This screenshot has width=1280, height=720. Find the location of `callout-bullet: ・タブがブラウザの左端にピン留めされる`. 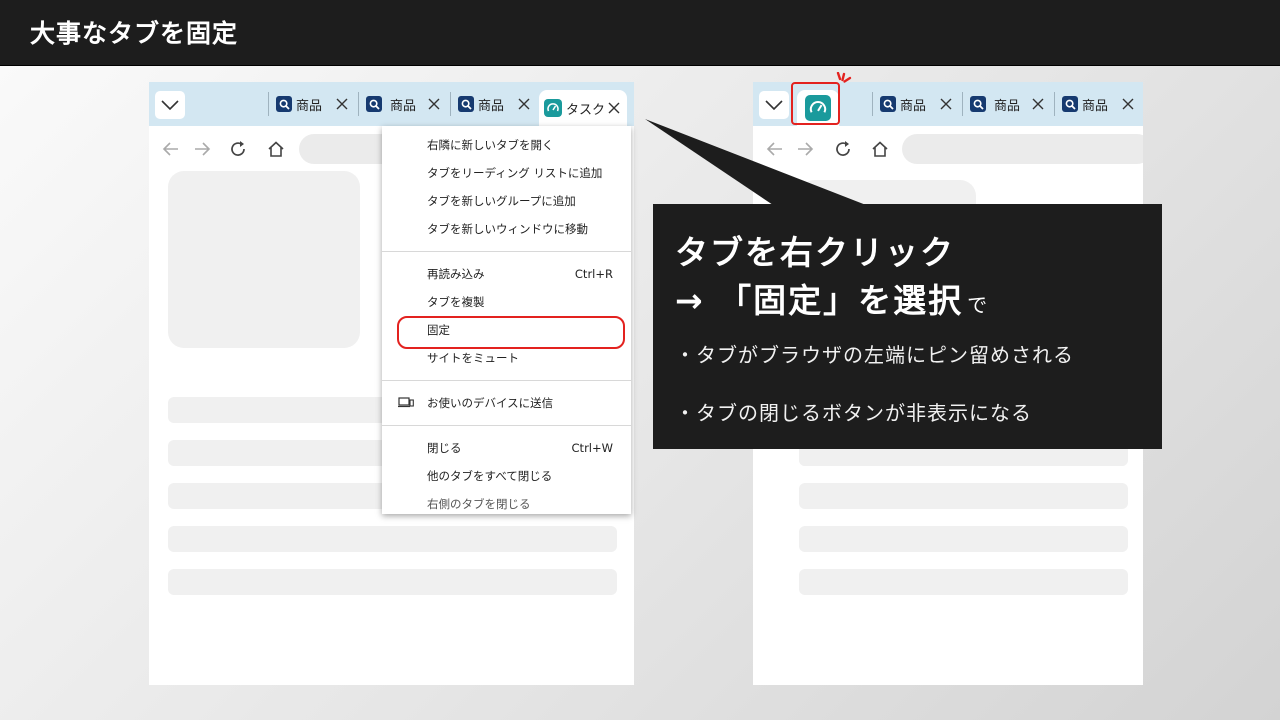

callout-bullet: ・タブがブラウザの左端にピン留めされる is located at coordinates (874, 355).